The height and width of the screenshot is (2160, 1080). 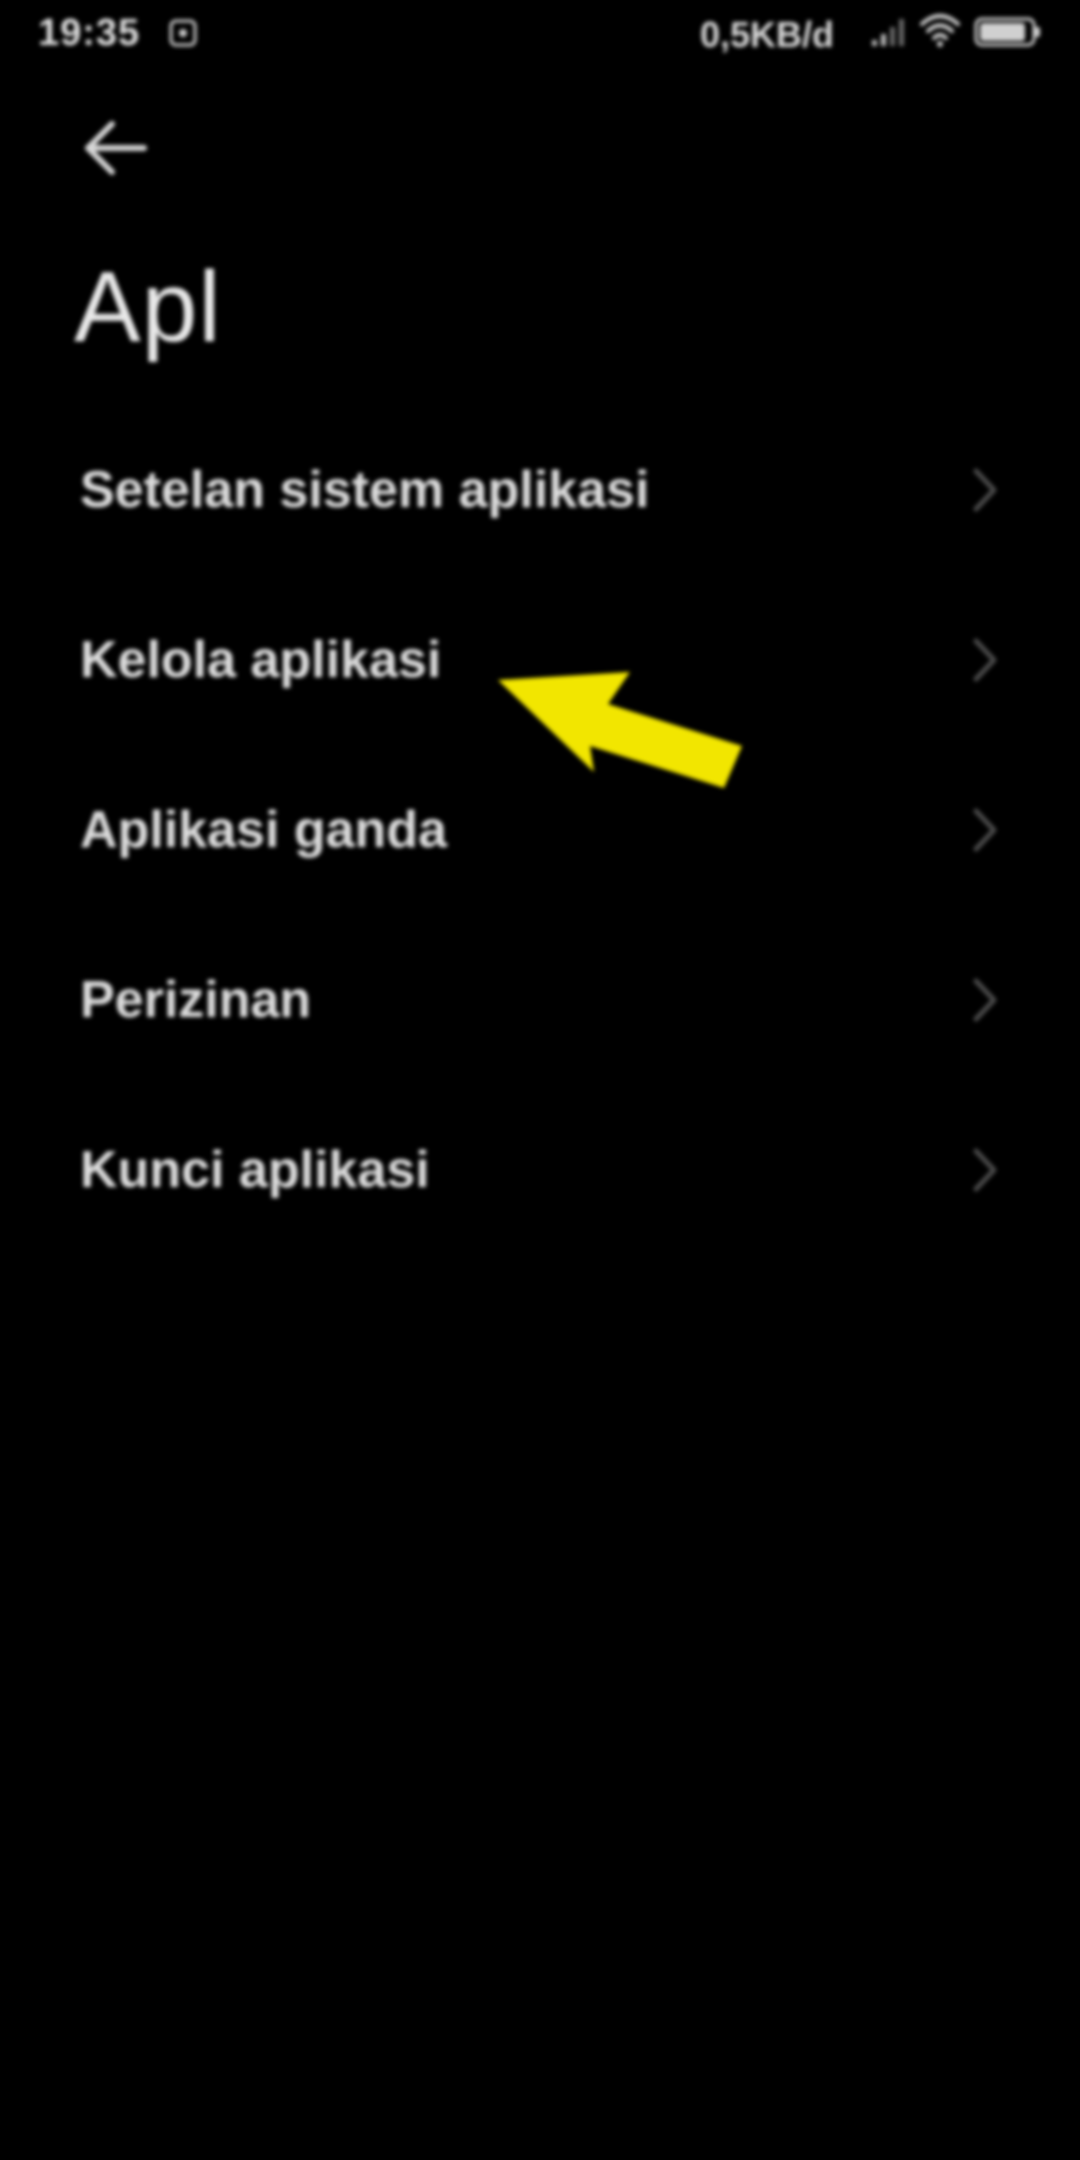 I want to click on menu-item-label: Kelola aplikasi, so click(x=261, y=660).